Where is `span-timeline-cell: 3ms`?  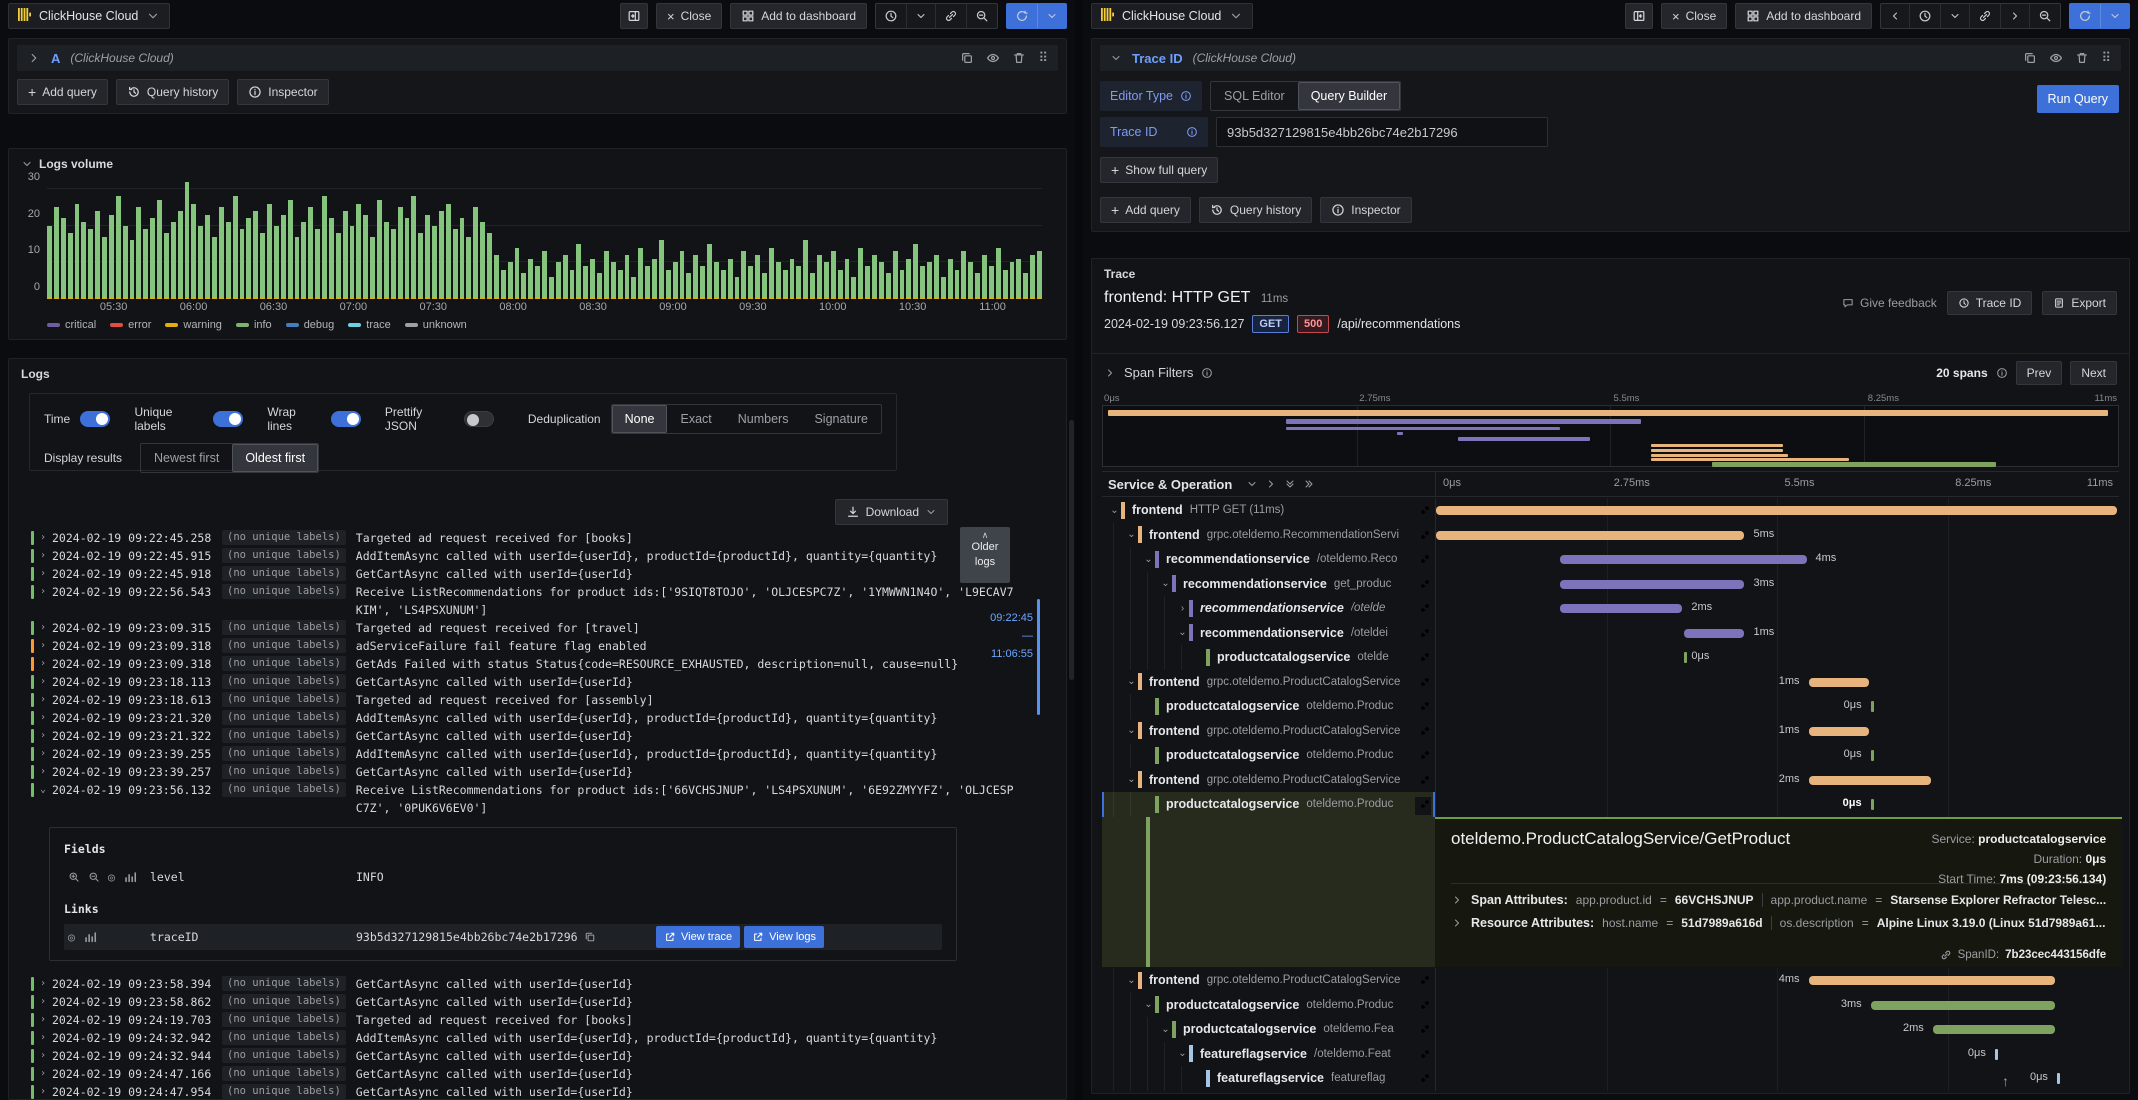
span-timeline-cell: 3ms is located at coordinates (1777, 583).